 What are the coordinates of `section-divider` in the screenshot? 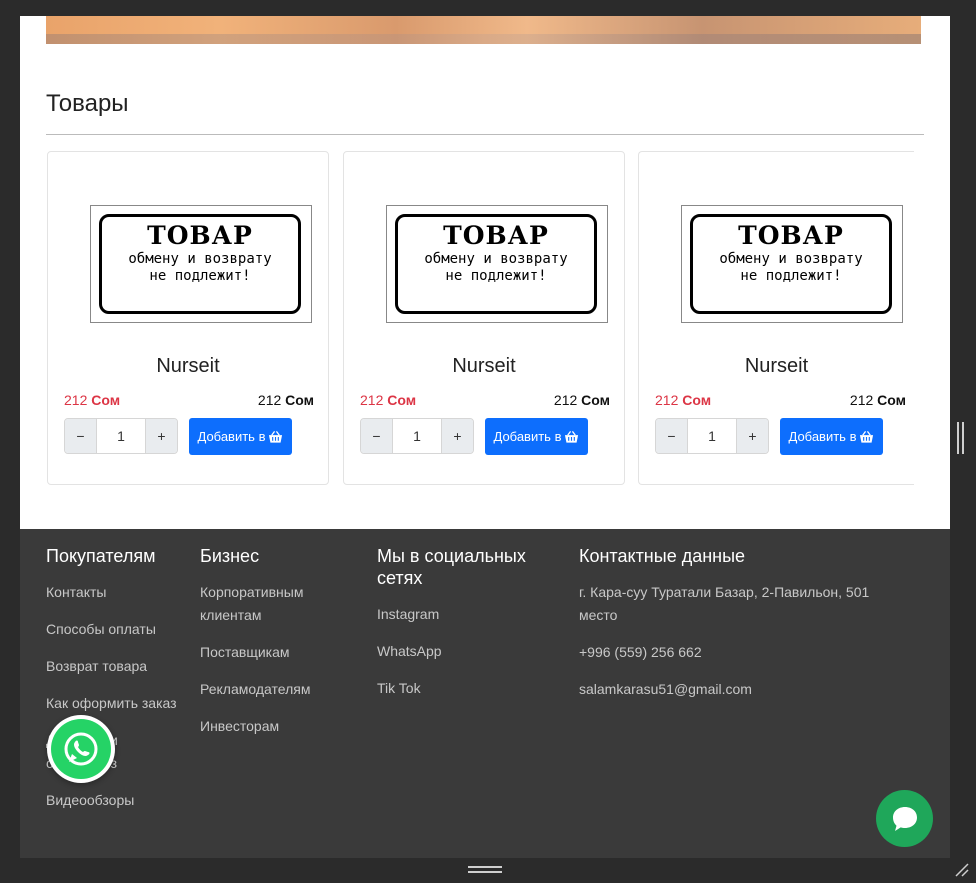 It's located at (485, 134).